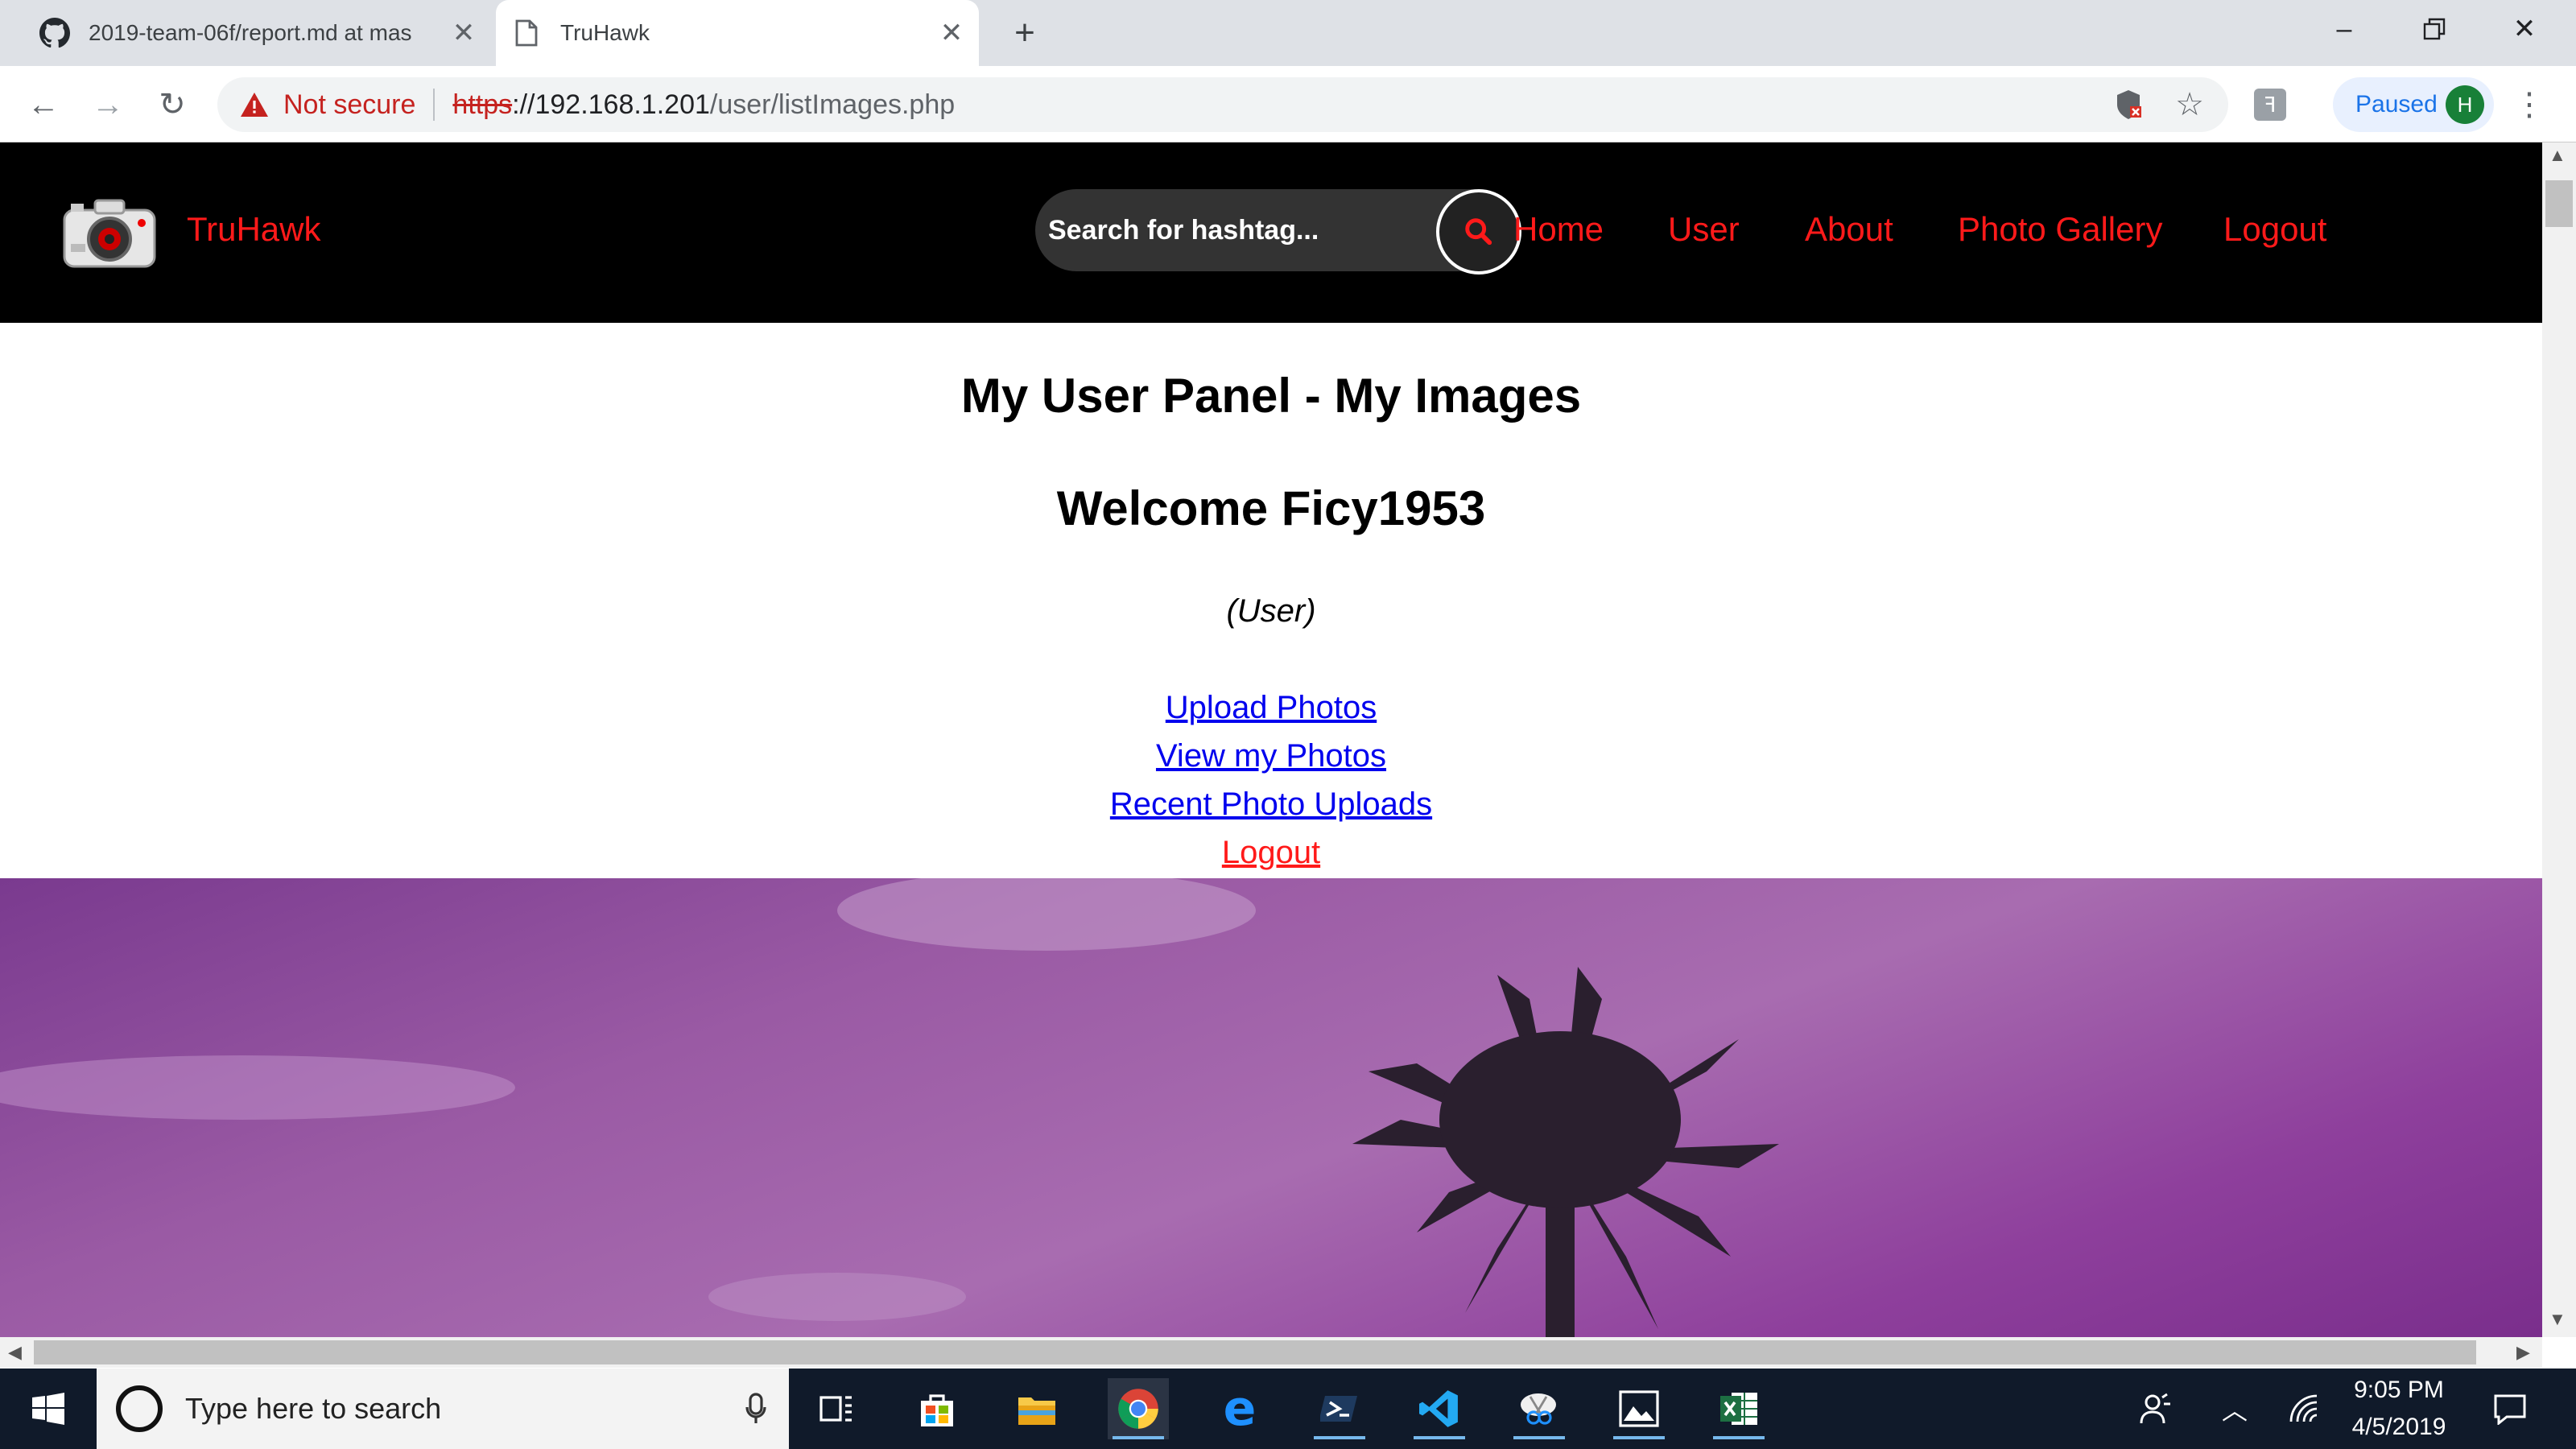 This screenshot has width=2576, height=1449. What do you see at coordinates (937, 1408) in the screenshot?
I see `store-icon` at bounding box center [937, 1408].